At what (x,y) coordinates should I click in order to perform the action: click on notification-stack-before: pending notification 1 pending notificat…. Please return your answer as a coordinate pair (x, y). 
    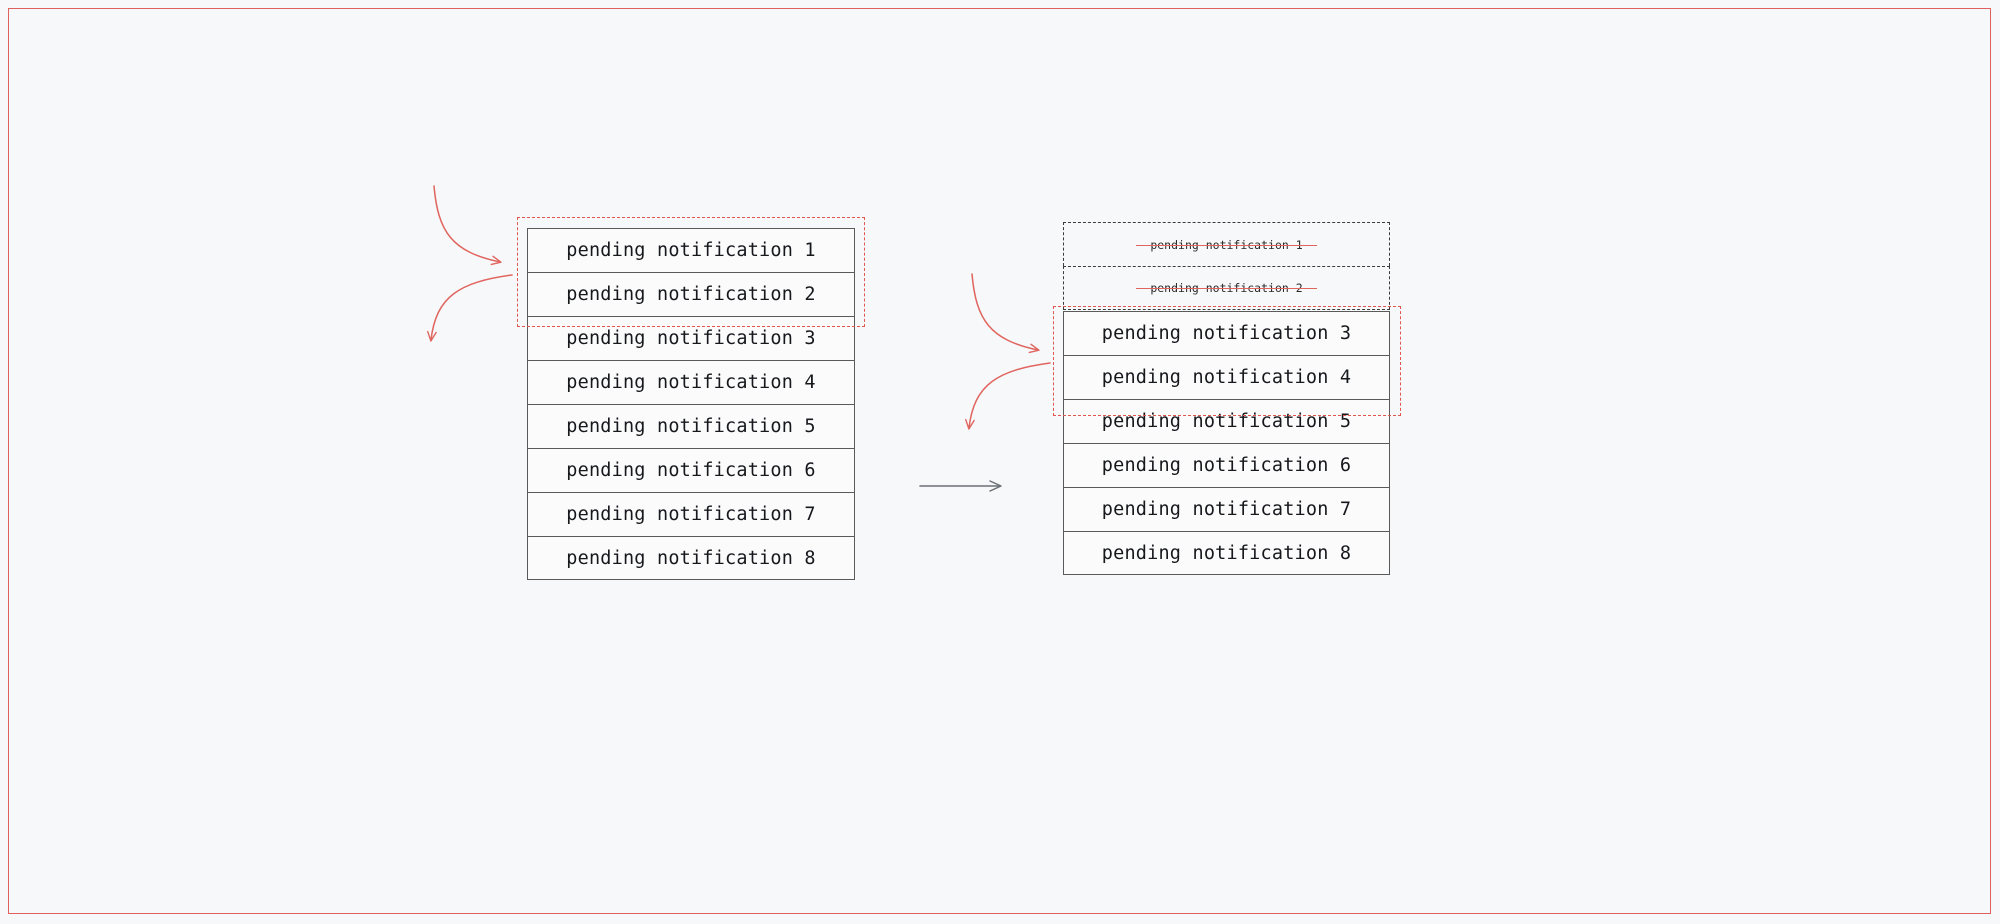
    Looking at the image, I should click on (691, 404).